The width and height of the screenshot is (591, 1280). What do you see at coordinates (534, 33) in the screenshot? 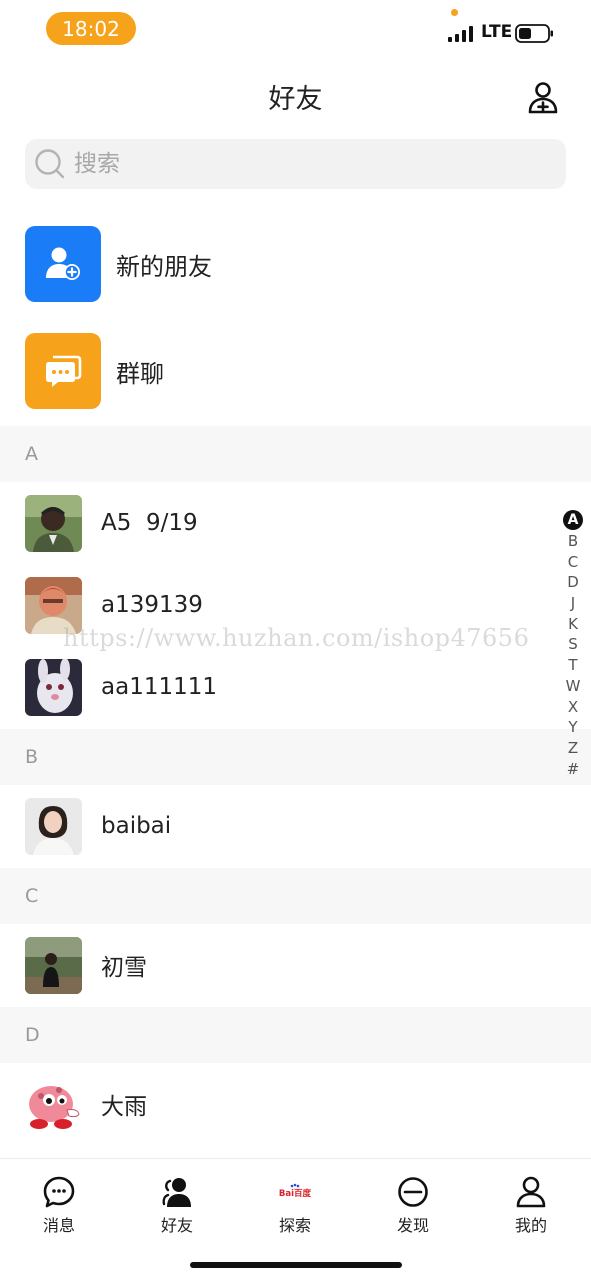
I see `battery-icon` at bounding box center [534, 33].